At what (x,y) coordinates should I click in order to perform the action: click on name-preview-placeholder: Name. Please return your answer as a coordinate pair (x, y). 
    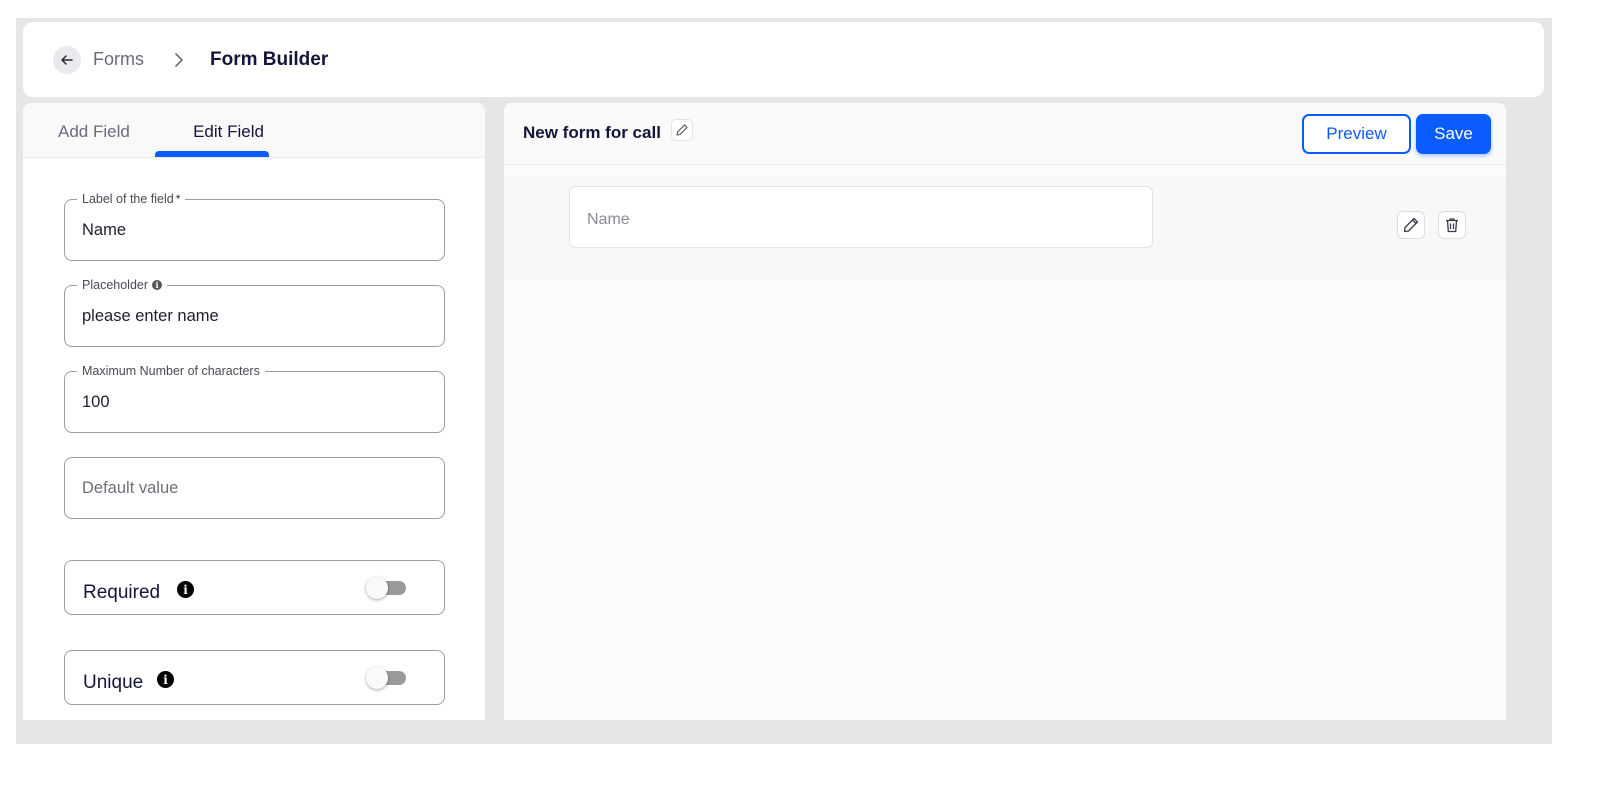
    Looking at the image, I should click on (608, 219).